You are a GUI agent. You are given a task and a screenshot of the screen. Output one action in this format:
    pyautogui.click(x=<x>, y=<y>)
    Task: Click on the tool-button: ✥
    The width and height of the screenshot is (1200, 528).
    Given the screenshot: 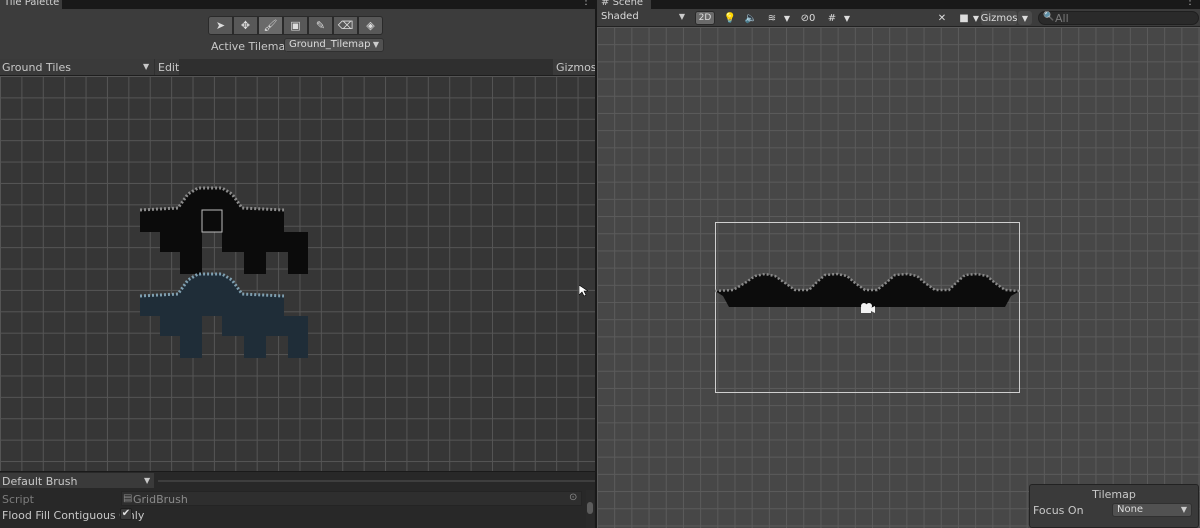 What is the action you would take?
    pyautogui.click(x=245, y=25)
    